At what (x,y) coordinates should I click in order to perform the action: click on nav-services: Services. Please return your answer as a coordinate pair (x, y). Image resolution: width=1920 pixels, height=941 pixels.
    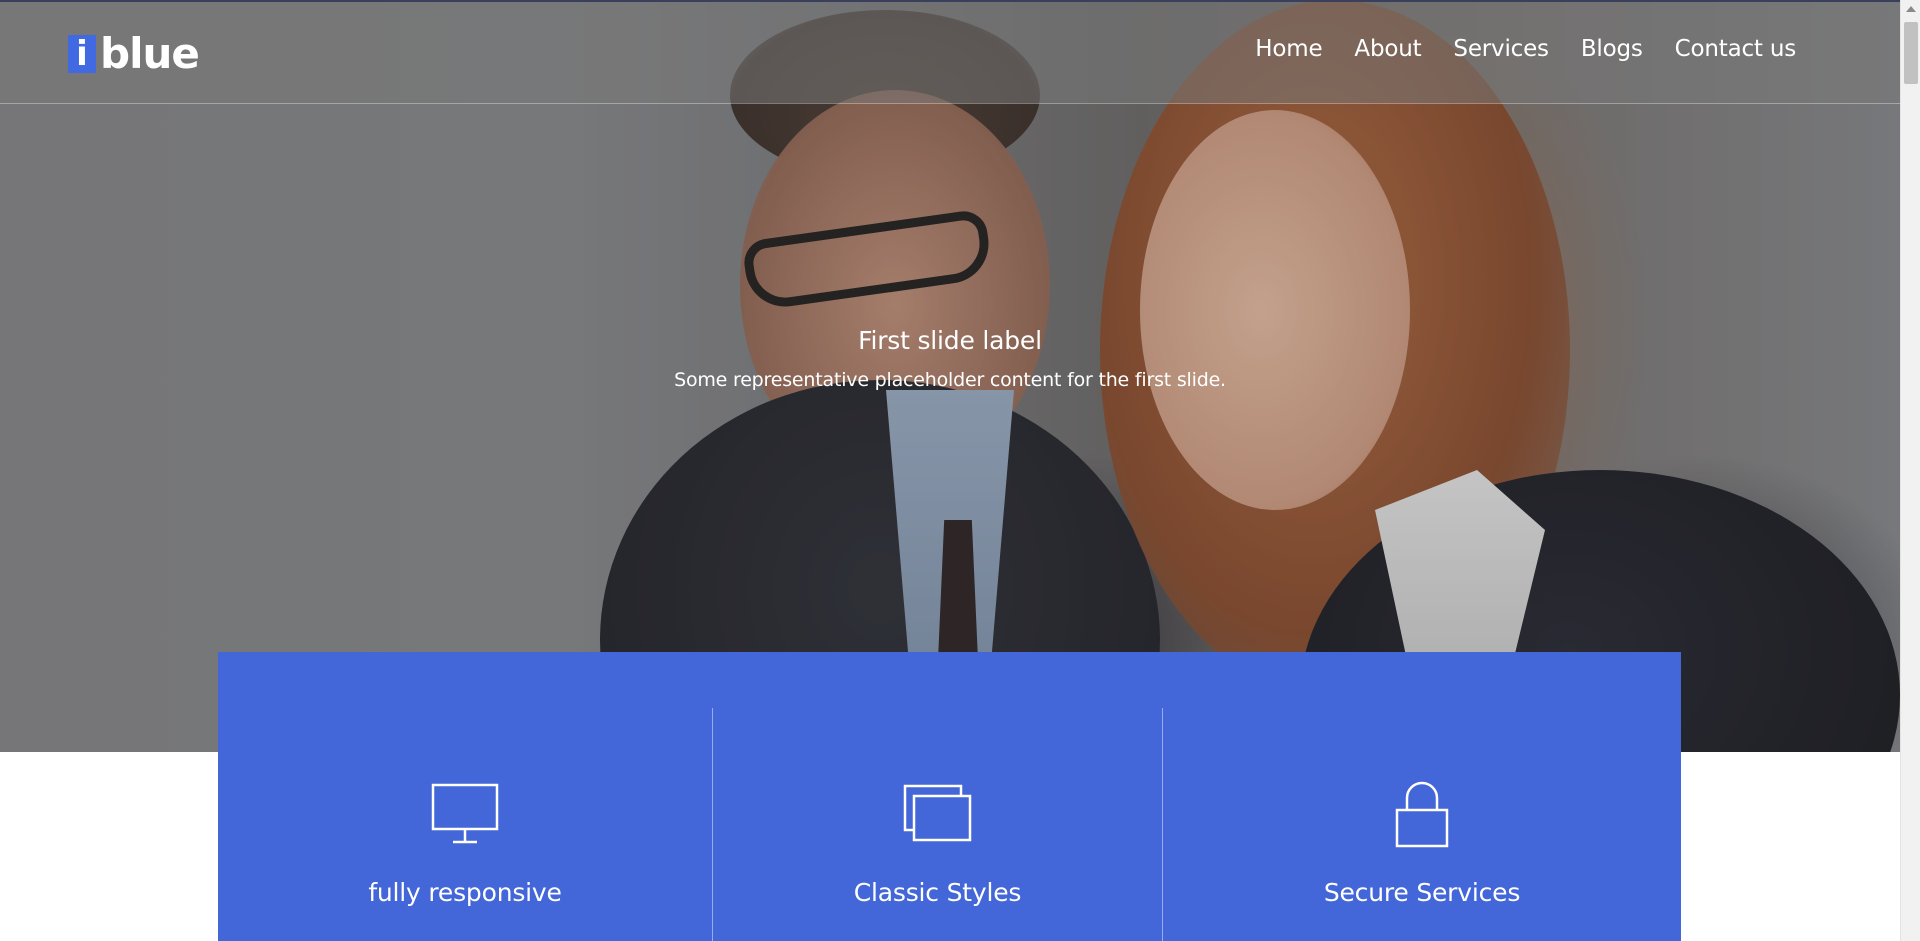
    Looking at the image, I should click on (1501, 49).